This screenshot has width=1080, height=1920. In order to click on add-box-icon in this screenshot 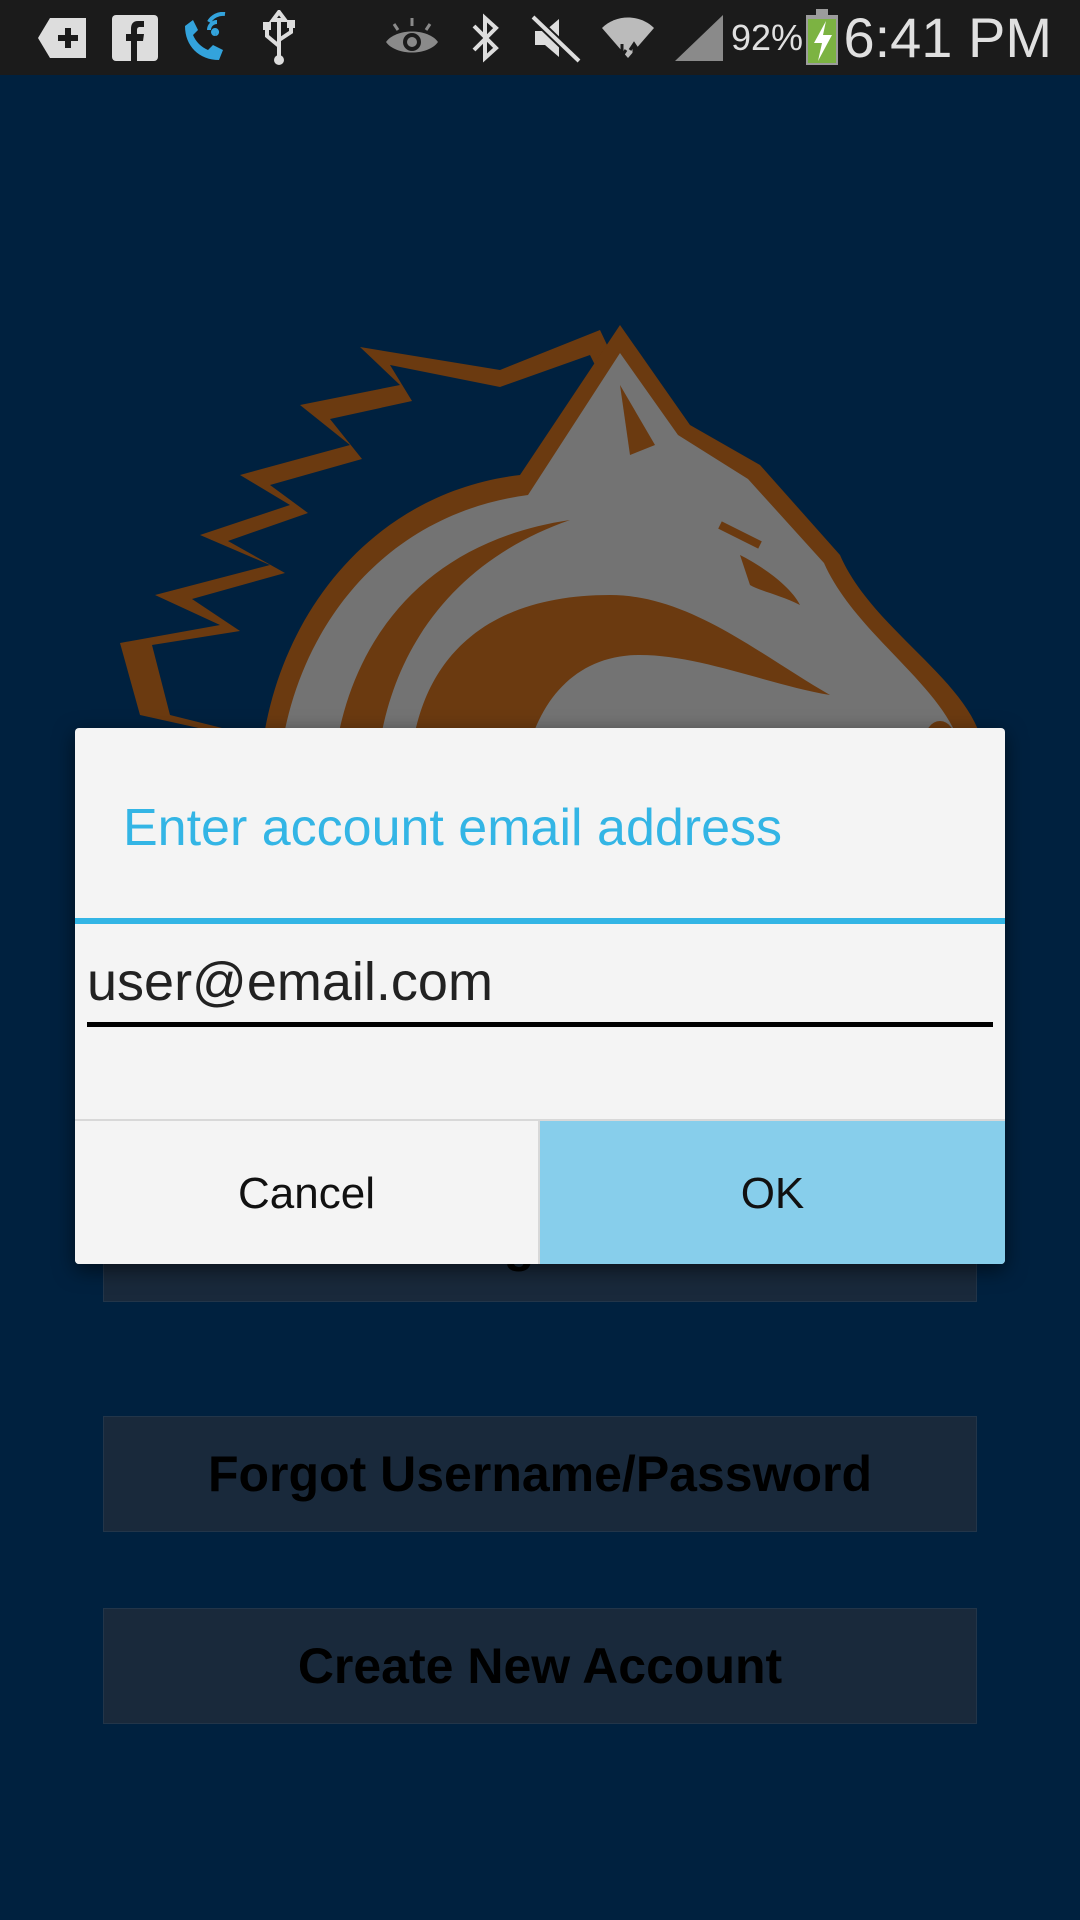, I will do `click(62, 38)`.